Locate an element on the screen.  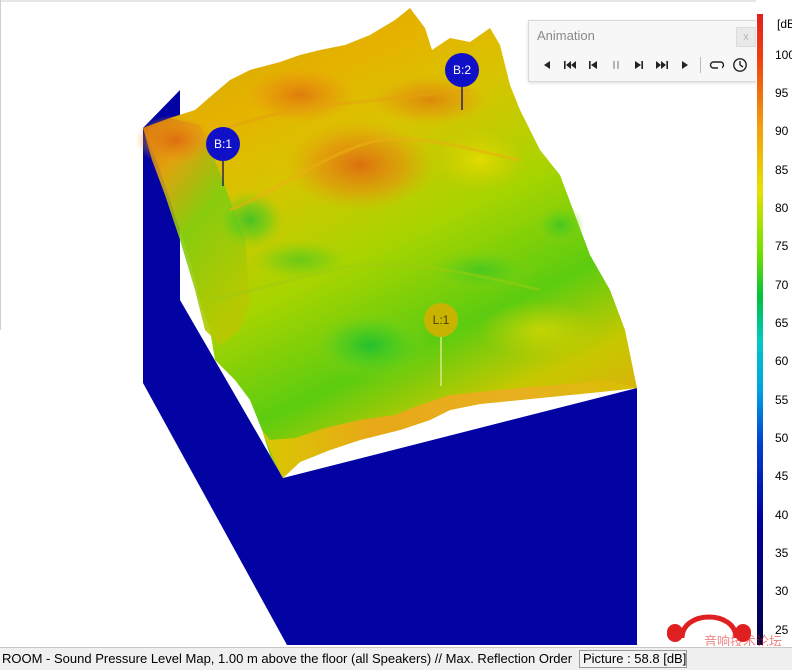
play-reverse-button is located at coordinates (546, 65).